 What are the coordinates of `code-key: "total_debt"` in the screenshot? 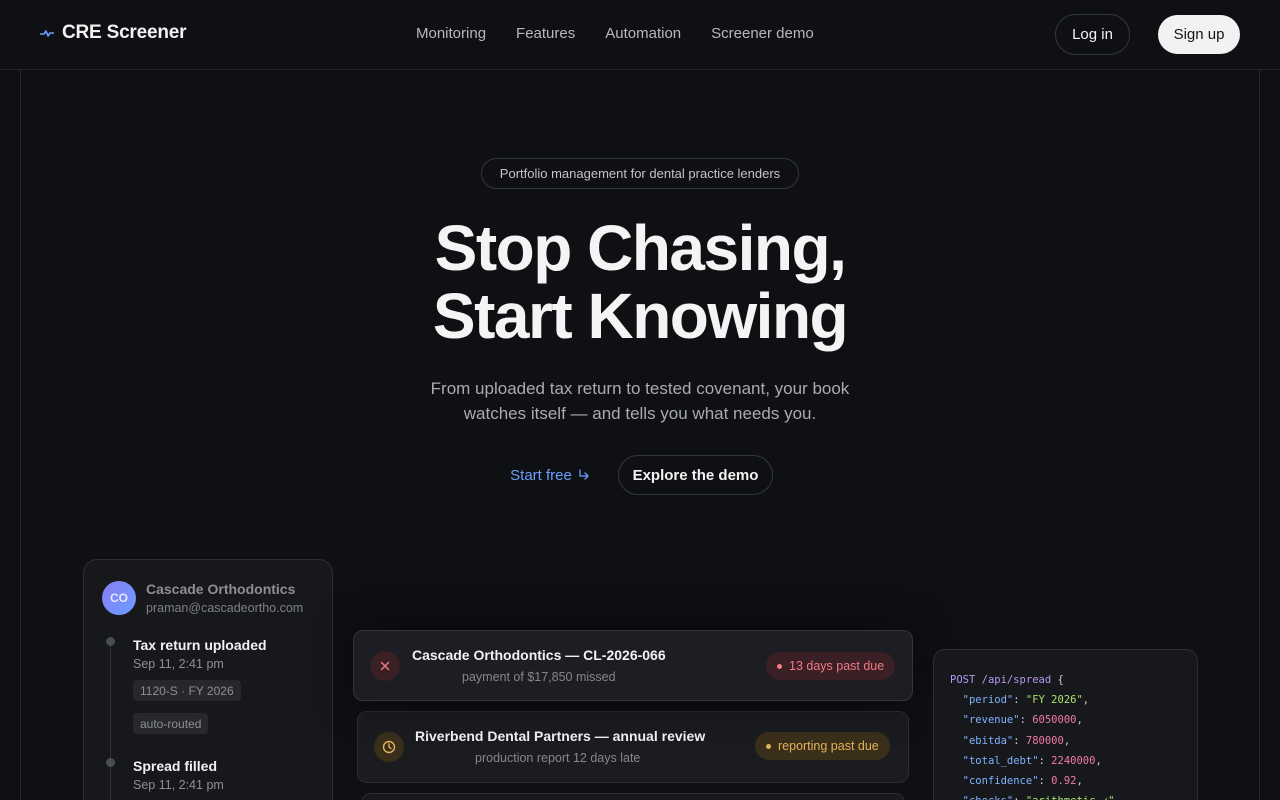 It's located at (1000, 760).